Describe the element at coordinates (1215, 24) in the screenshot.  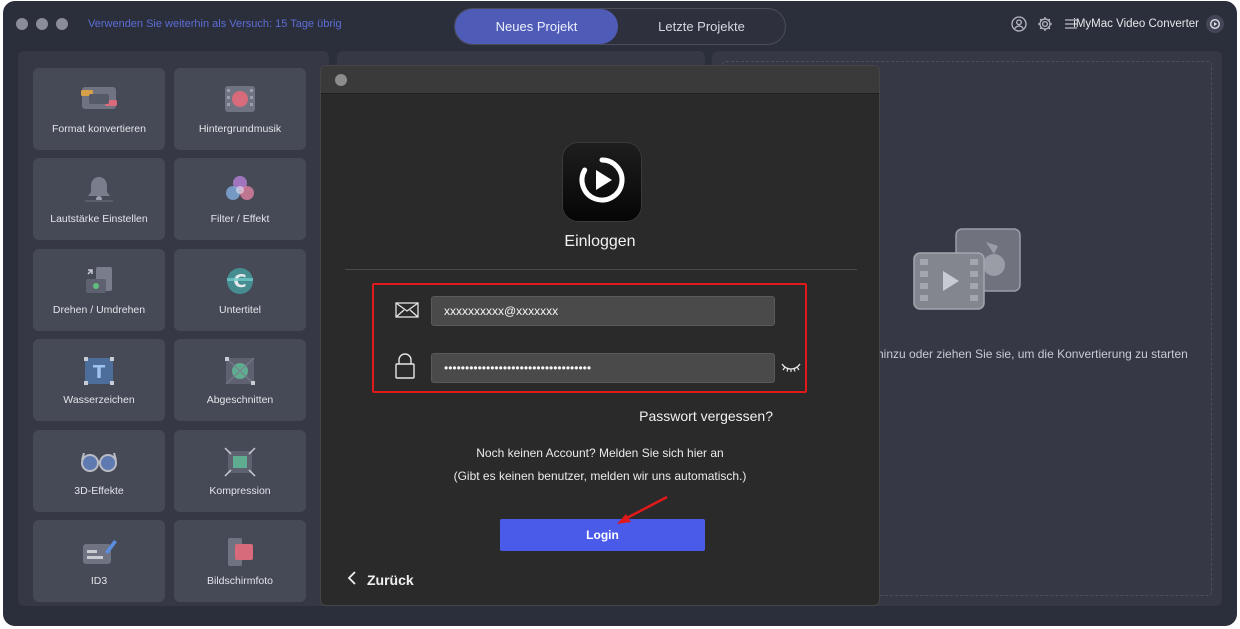
I see `app-logo-icon` at that location.